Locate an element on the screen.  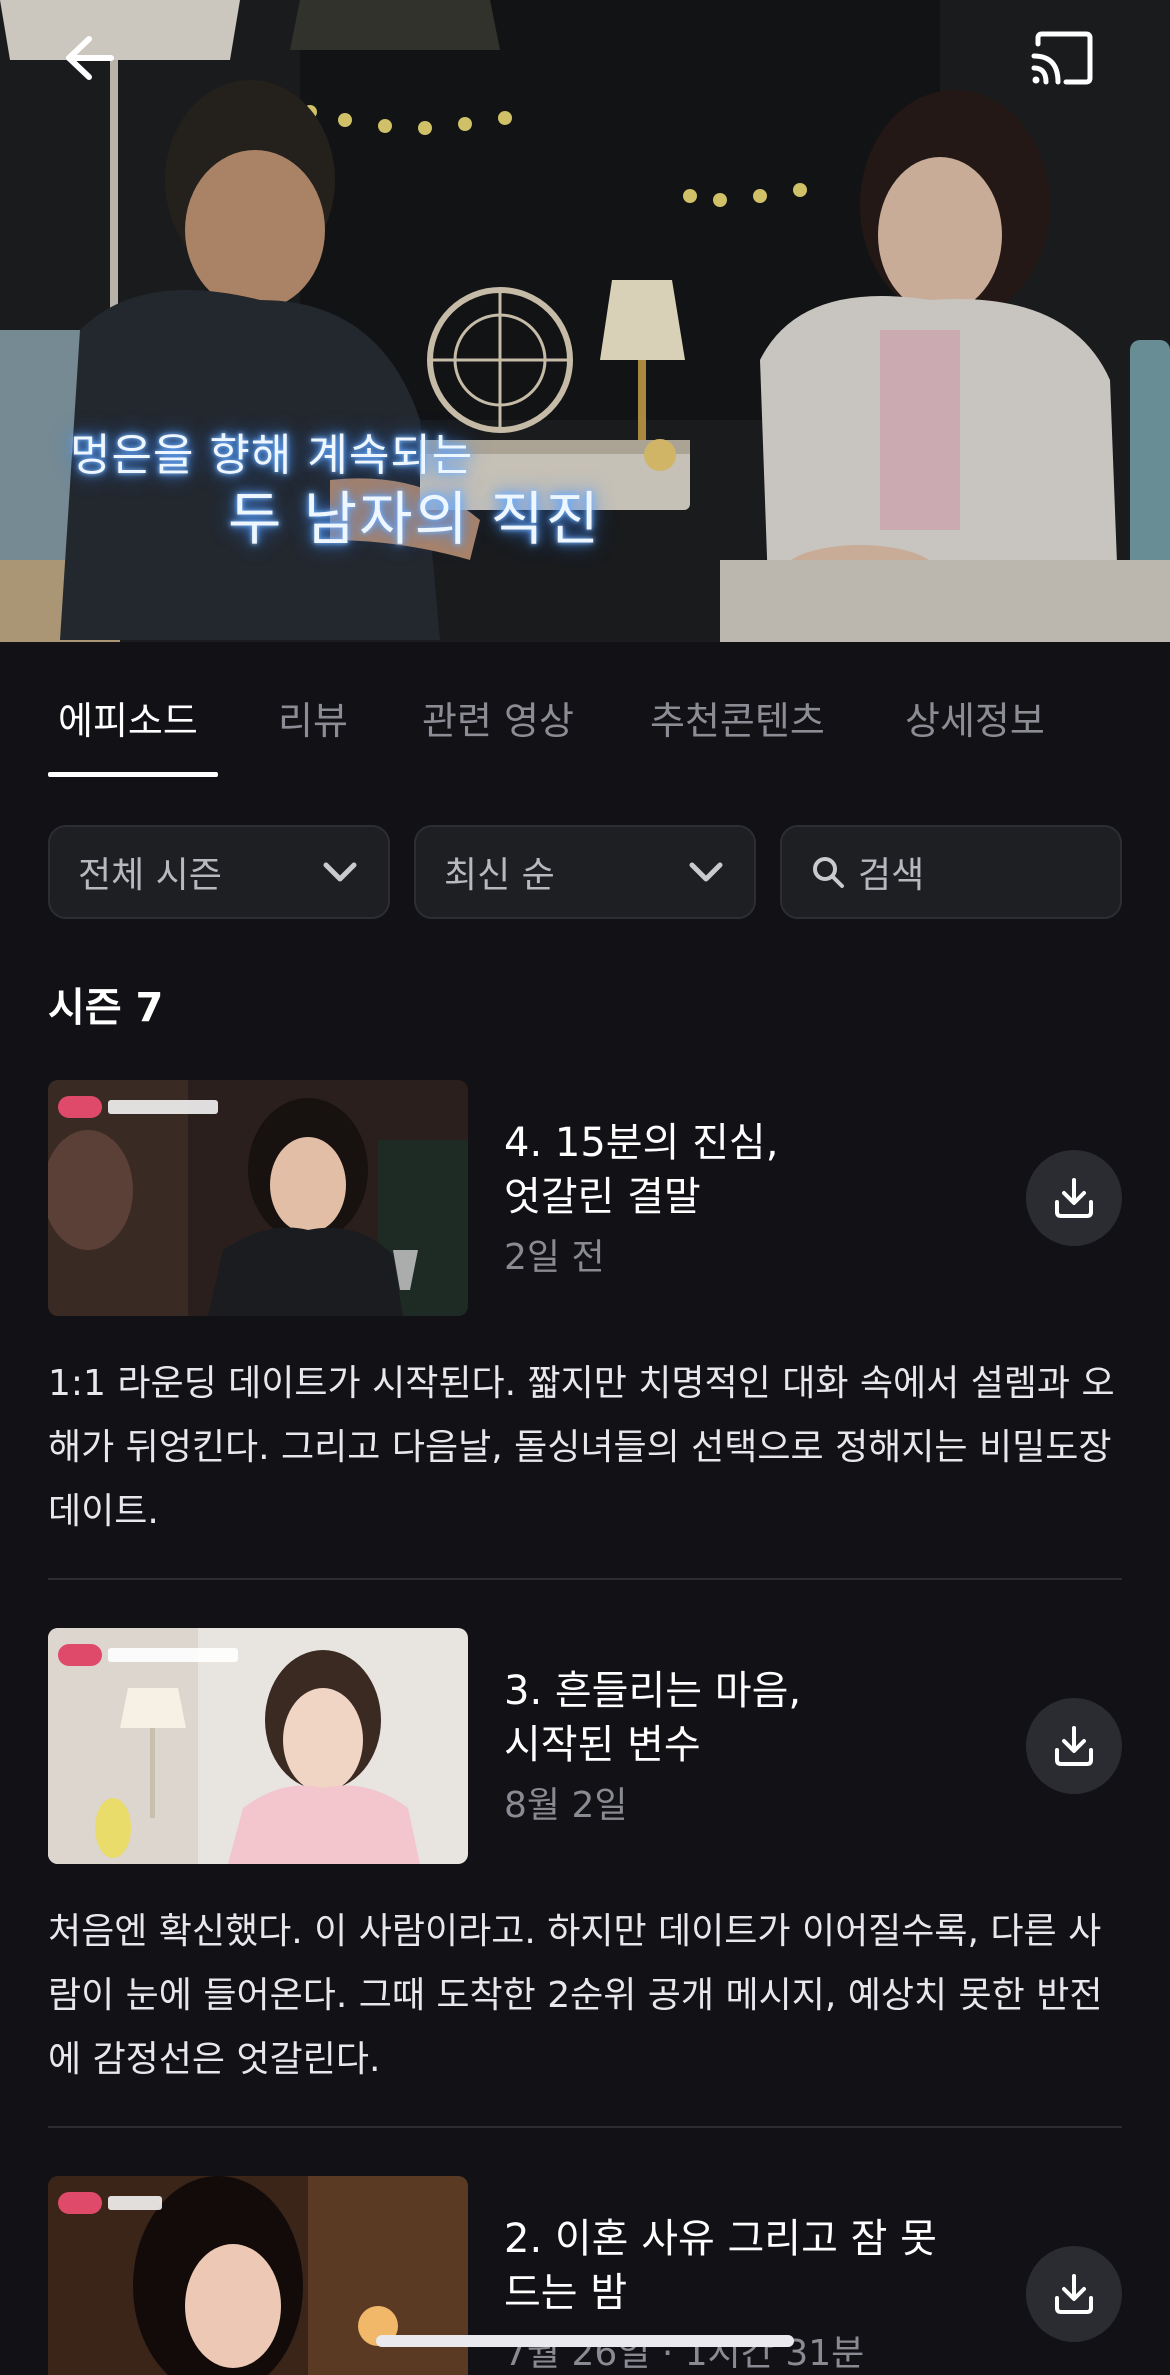
hero-caption-line1: 멍은을 향해 계속되는 is located at coordinates (272, 455).